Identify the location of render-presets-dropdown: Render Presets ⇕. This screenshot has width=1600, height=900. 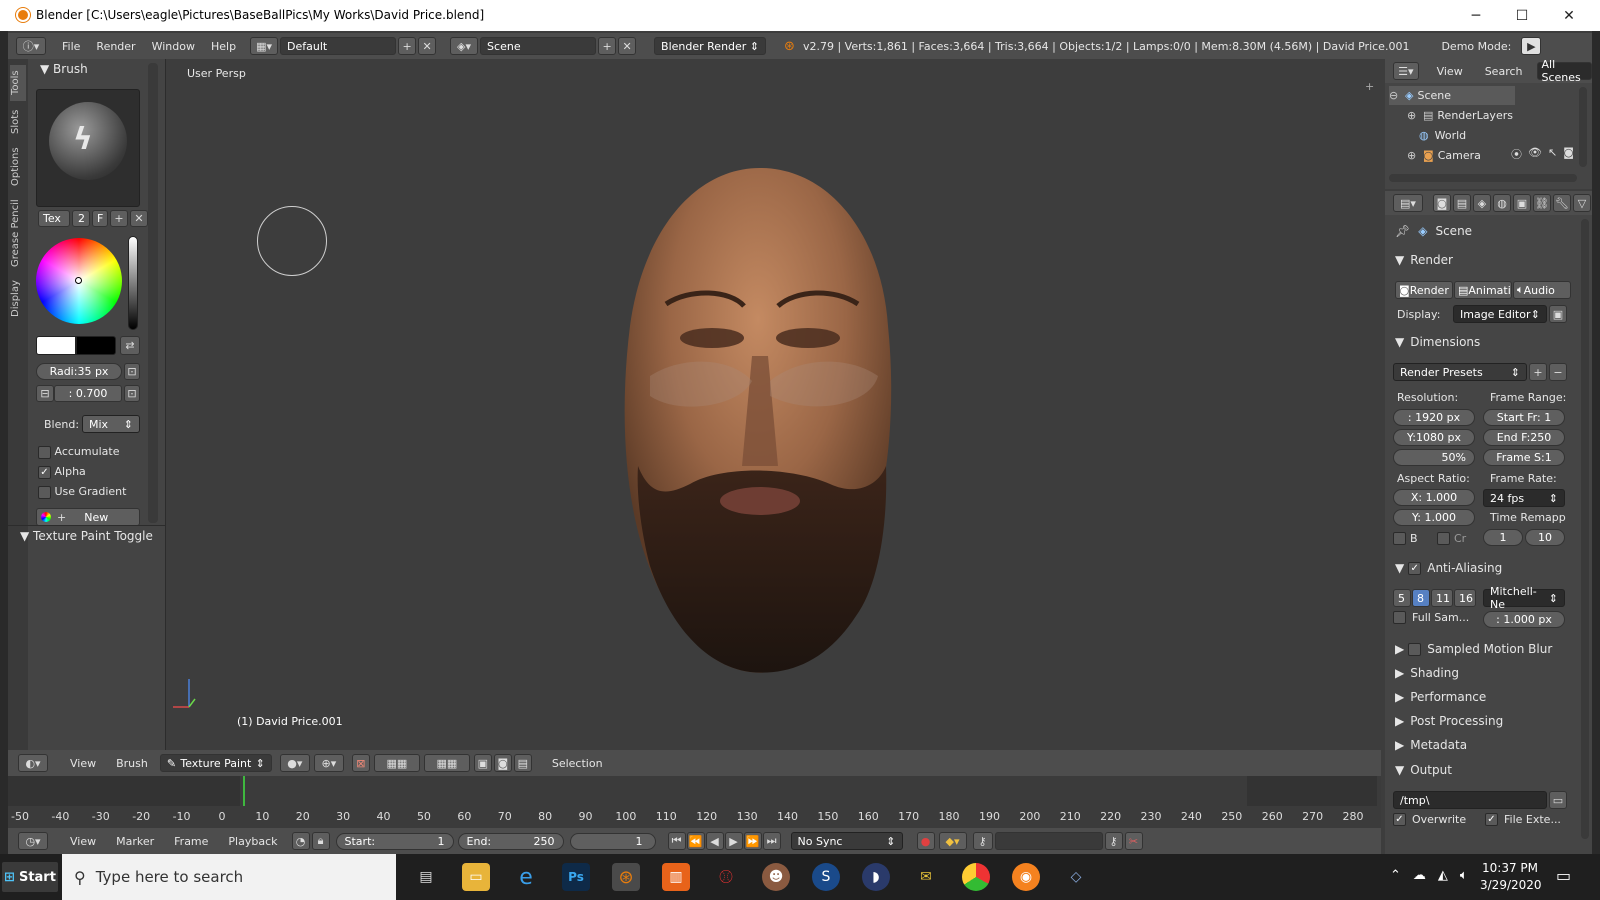
(1460, 372).